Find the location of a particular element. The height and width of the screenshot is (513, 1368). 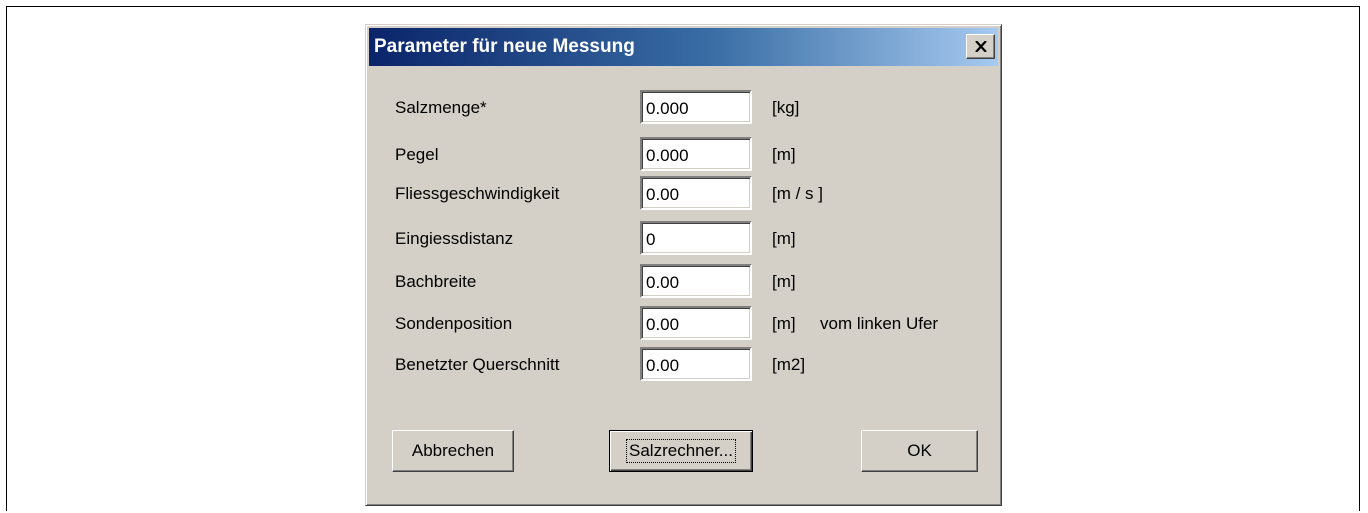

field-note: vom linken Ufer is located at coordinates (879, 323).